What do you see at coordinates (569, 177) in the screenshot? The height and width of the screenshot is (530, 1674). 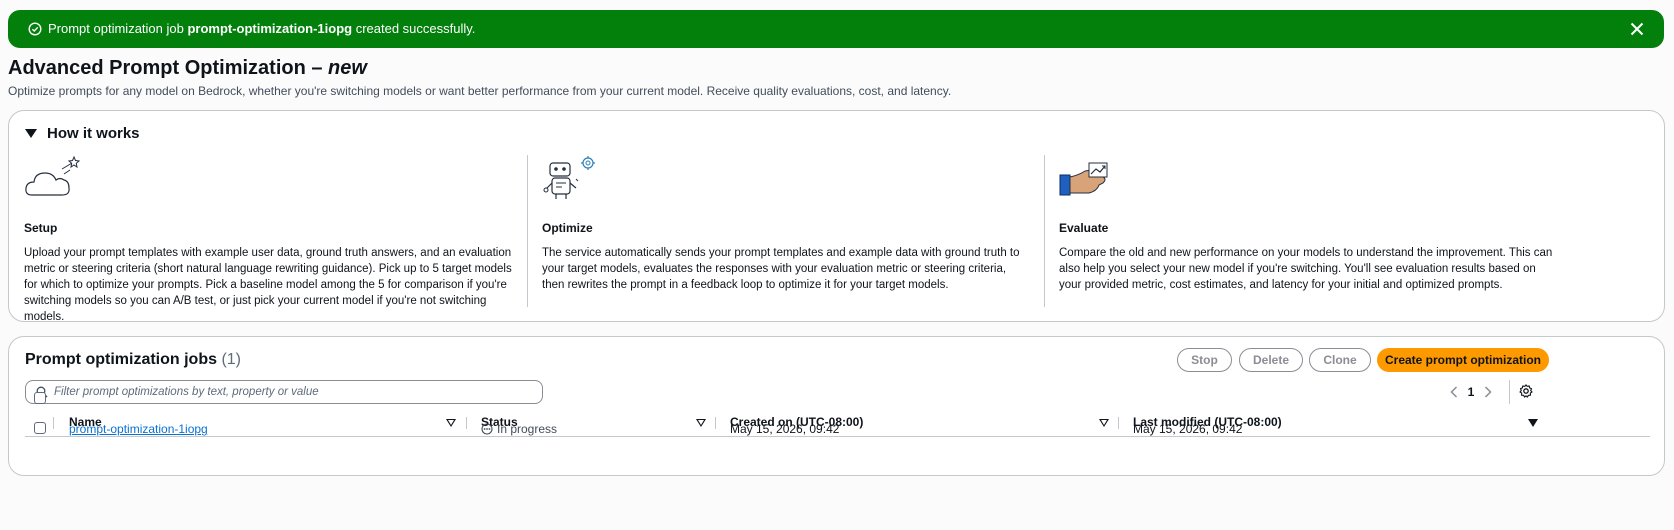 I see `robot-gear-icon` at bounding box center [569, 177].